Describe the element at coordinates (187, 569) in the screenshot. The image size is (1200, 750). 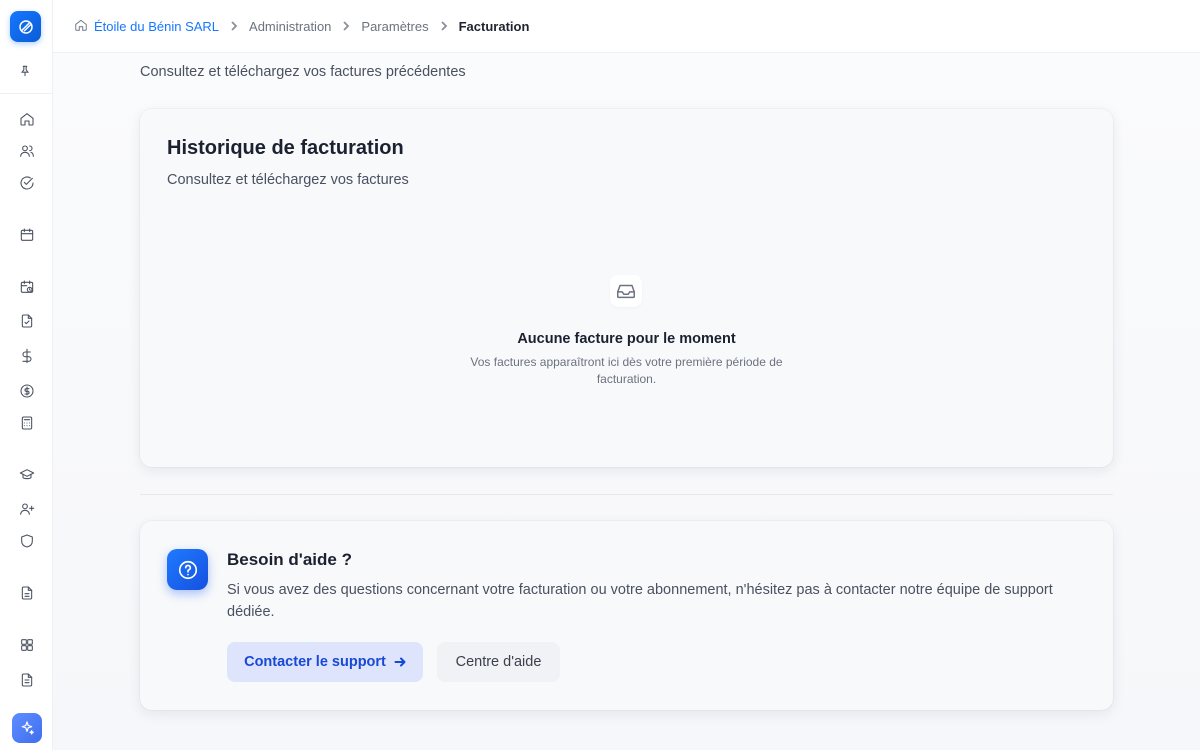
I see `help-circle-icon` at that location.